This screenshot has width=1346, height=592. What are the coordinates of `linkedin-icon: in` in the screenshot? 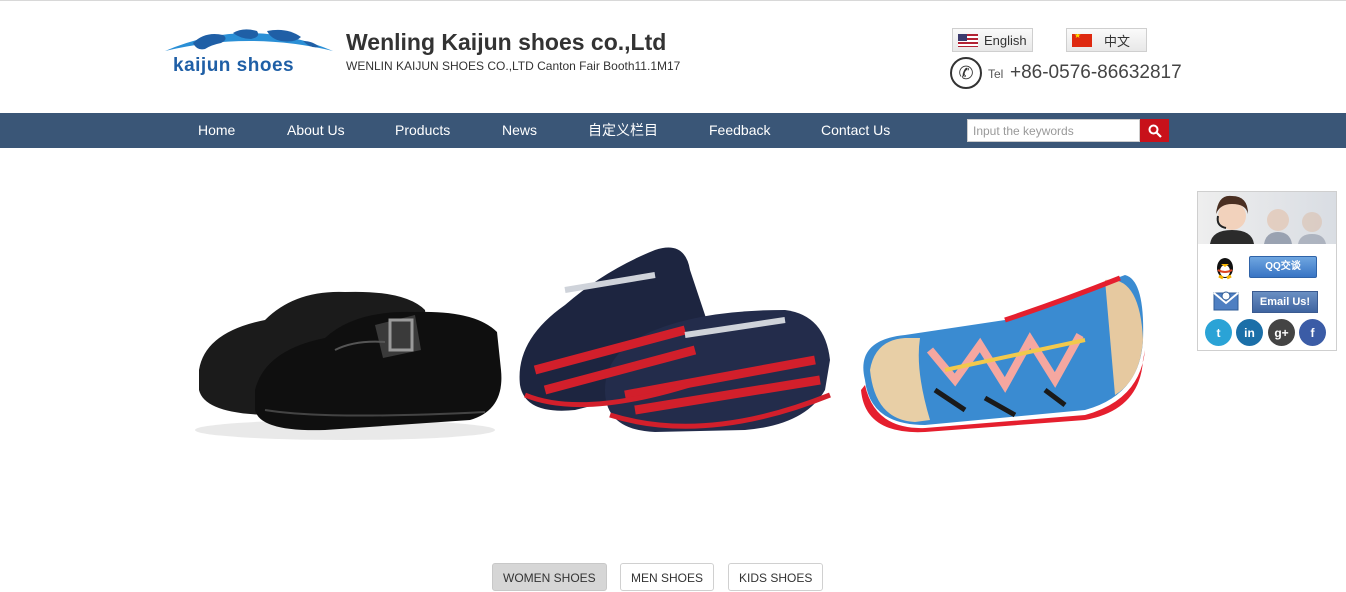 It's located at (1249, 332).